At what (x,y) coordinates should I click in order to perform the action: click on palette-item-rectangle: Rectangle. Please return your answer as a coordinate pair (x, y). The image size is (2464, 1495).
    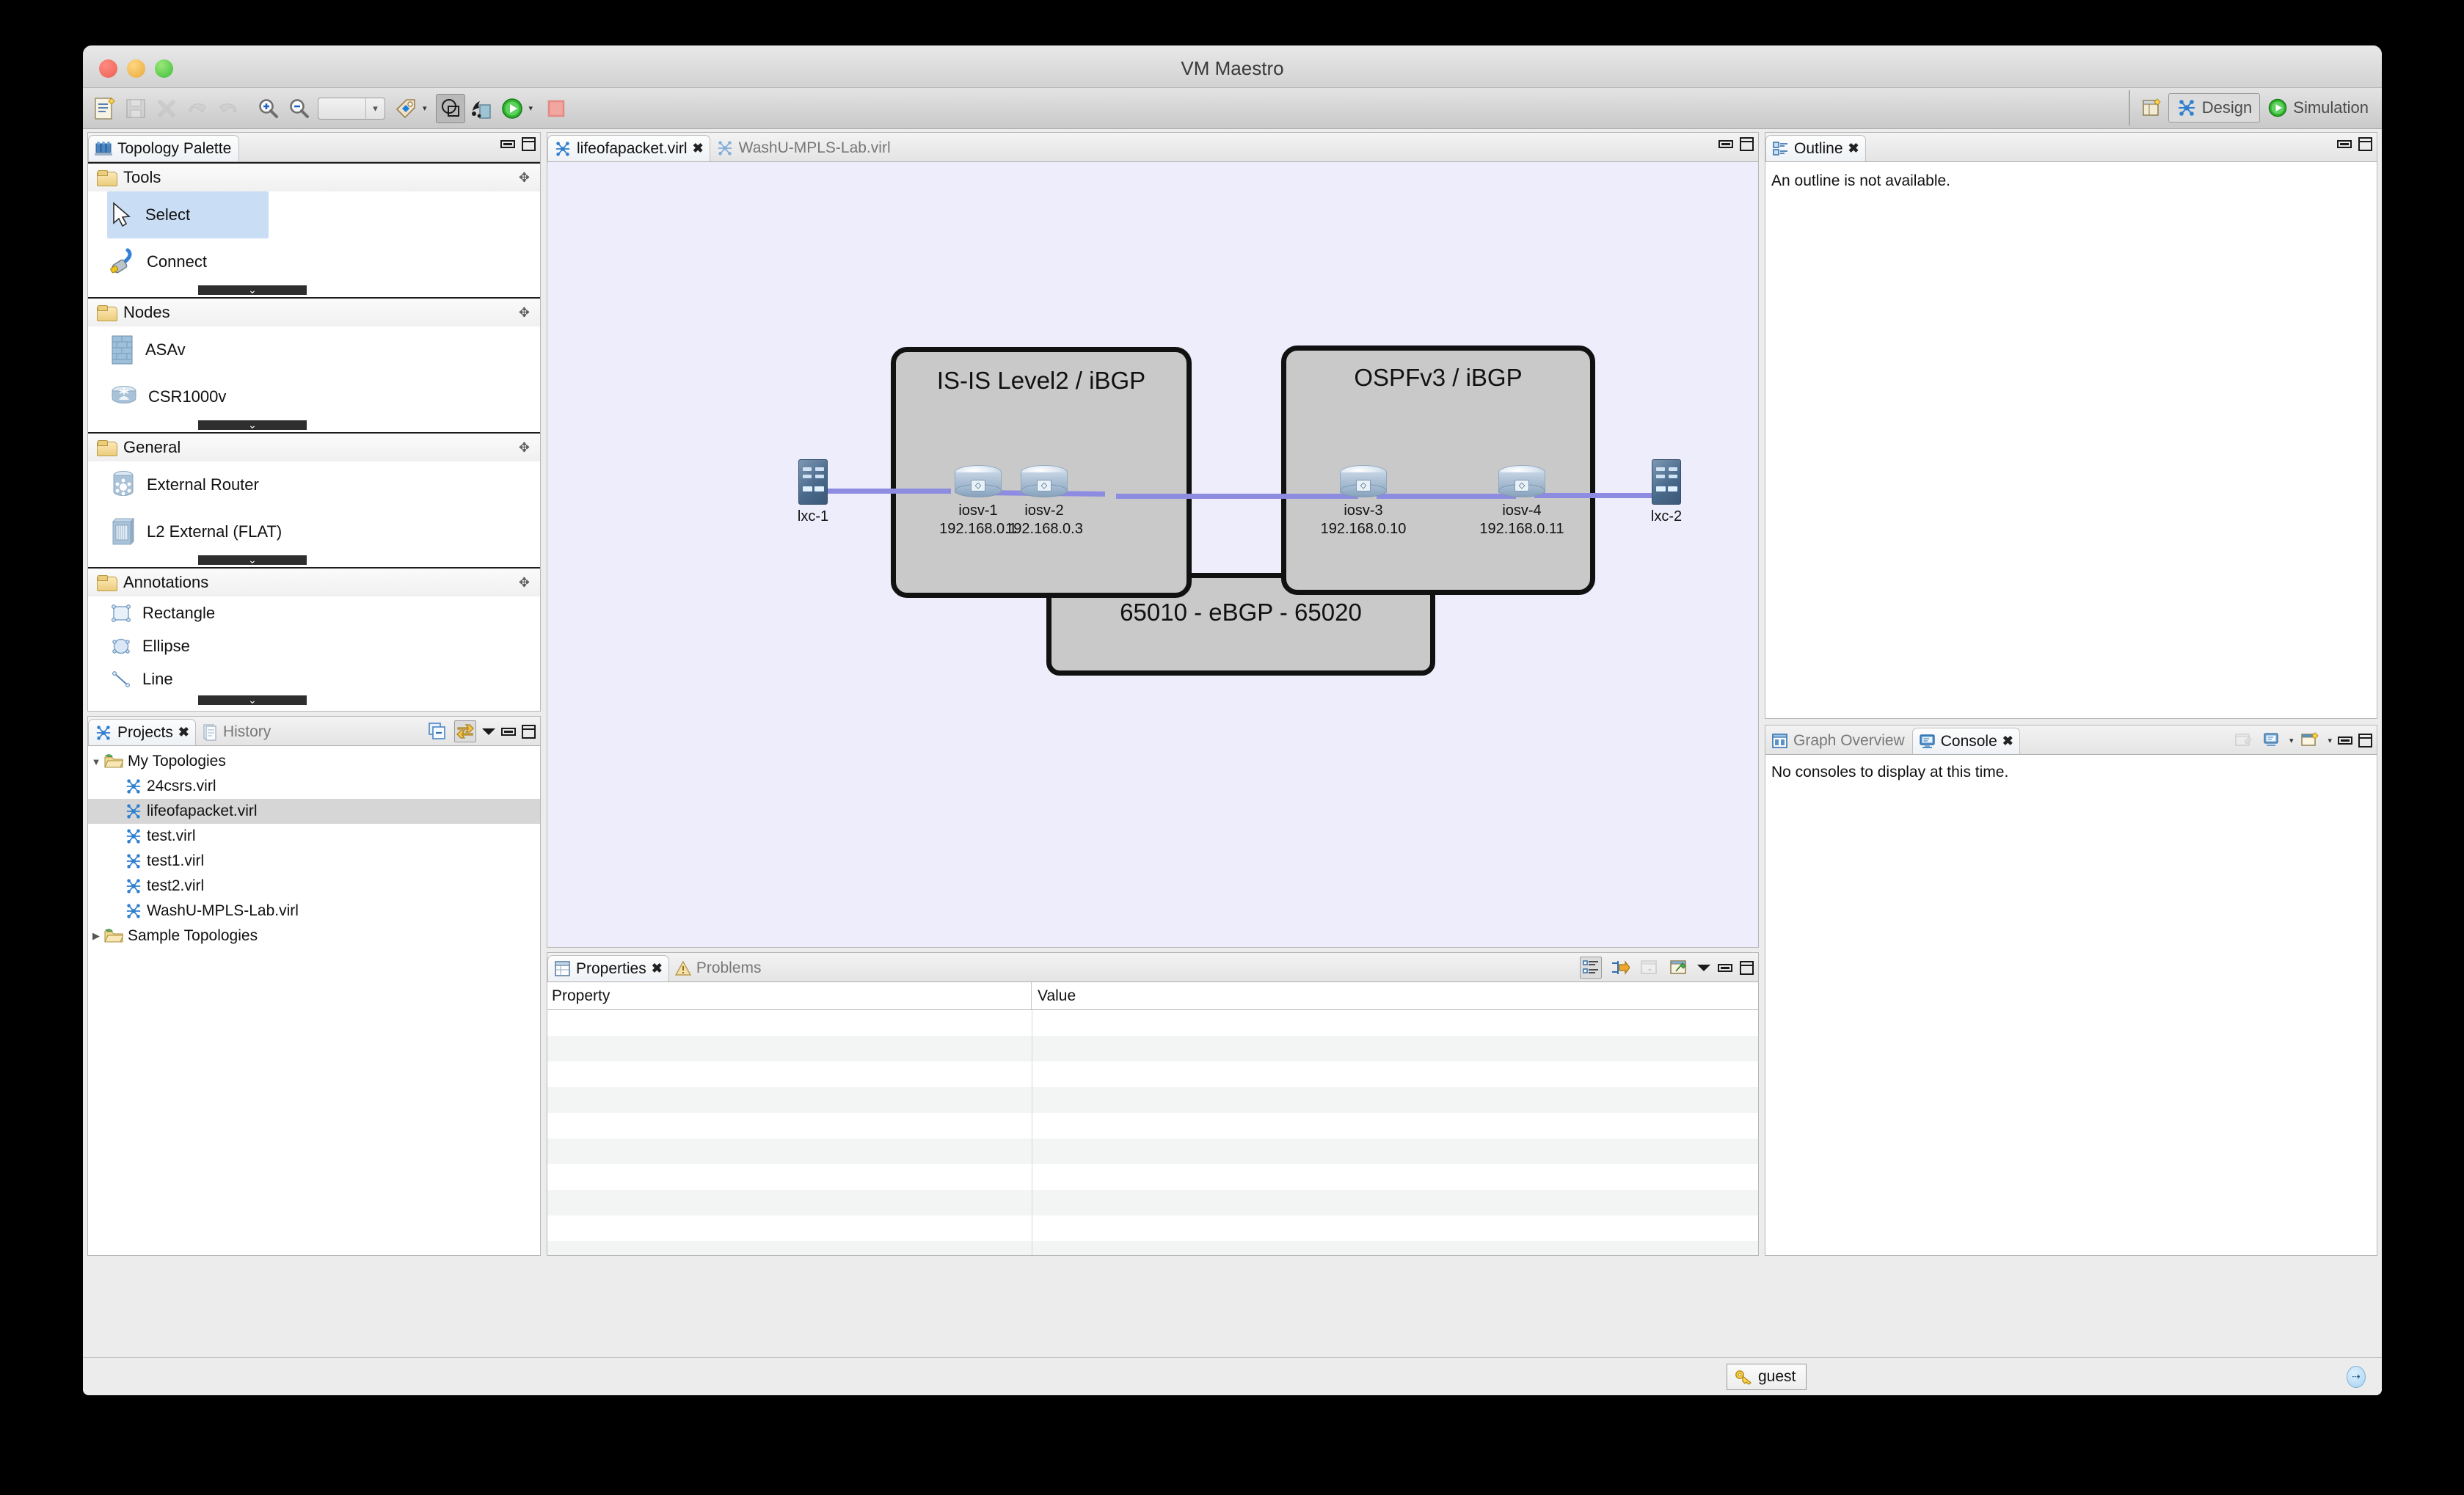
    Looking at the image, I should click on (314, 612).